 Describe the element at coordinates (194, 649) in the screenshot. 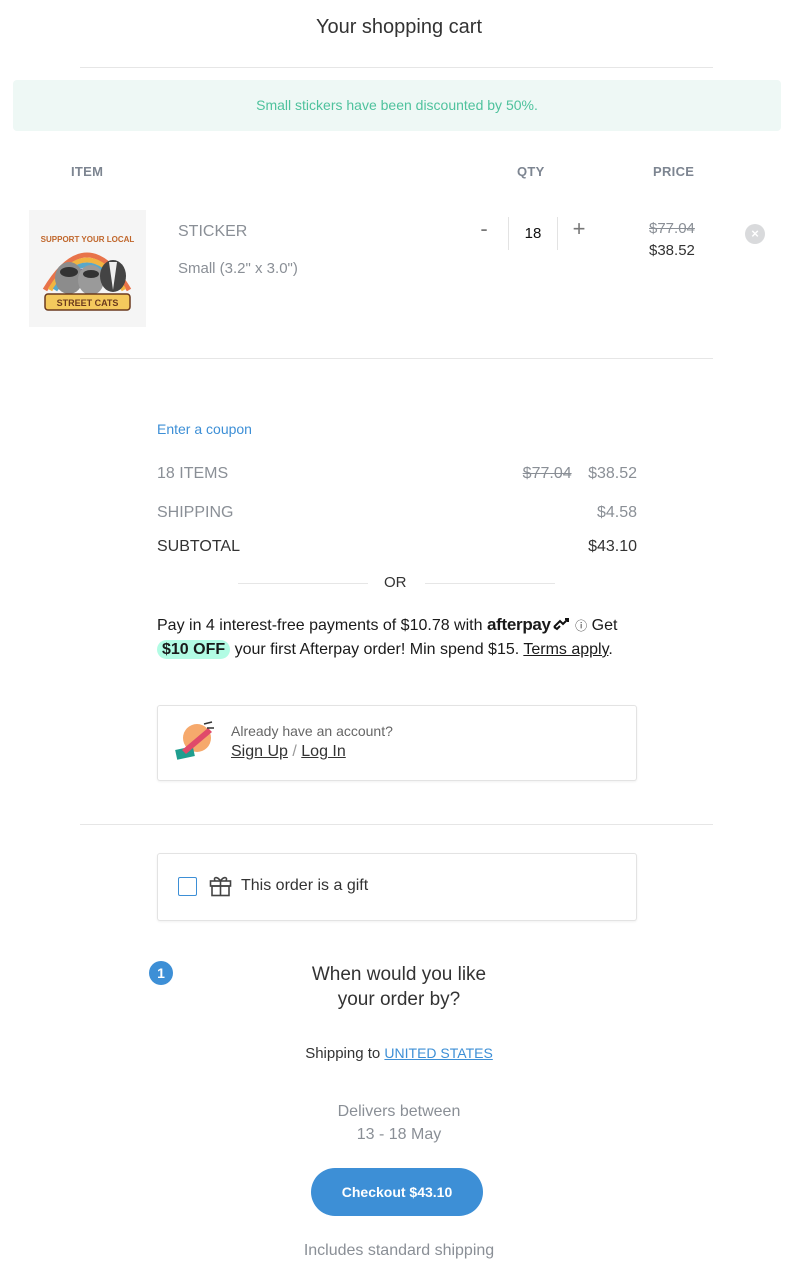

I see `afterpay-discount-badge: $10 OFF` at that location.